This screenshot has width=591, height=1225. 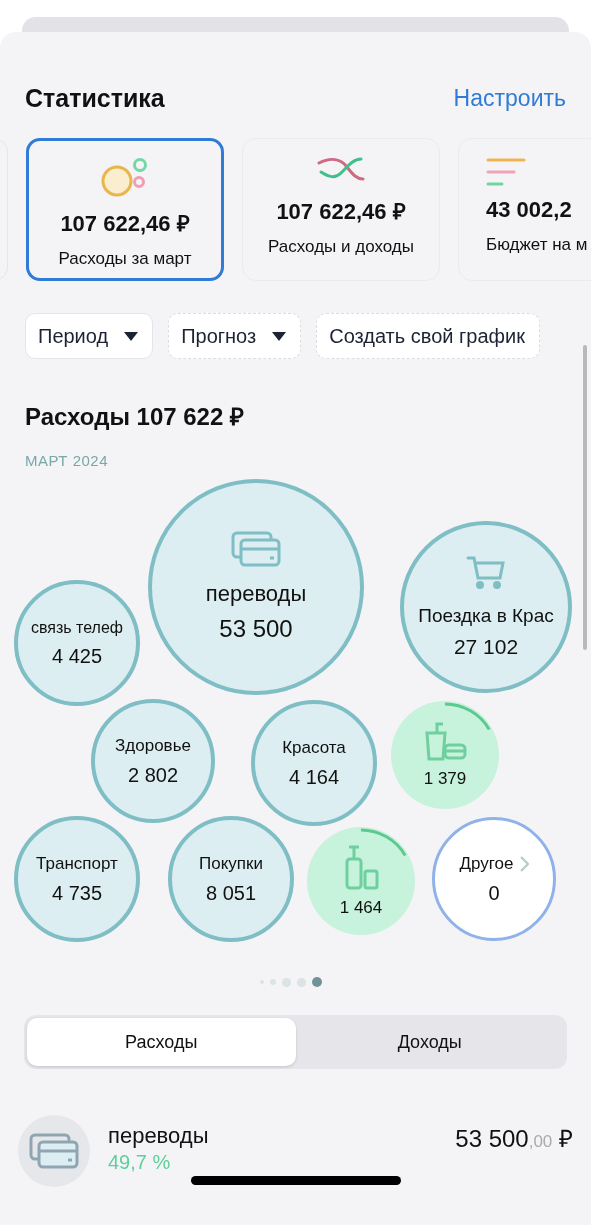 I want to click on category-bubble: Поездка в Крас 27 102, so click(x=486, y=607).